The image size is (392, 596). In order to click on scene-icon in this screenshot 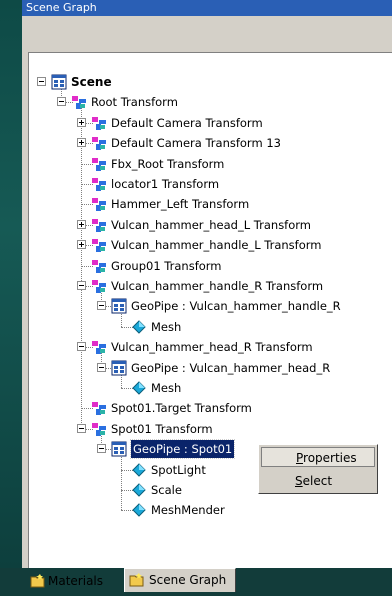, I will do `click(59, 84)`.